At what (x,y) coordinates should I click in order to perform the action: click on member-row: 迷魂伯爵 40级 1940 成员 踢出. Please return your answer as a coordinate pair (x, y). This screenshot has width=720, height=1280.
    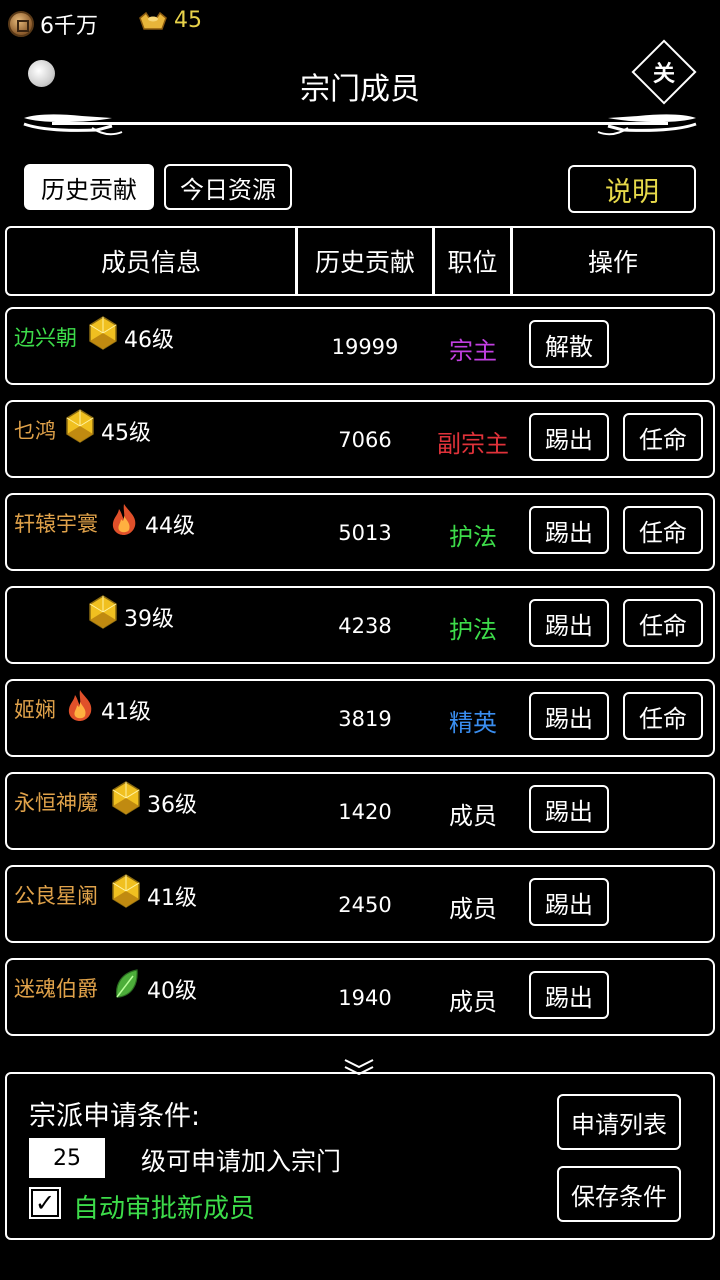
    Looking at the image, I should click on (360, 997).